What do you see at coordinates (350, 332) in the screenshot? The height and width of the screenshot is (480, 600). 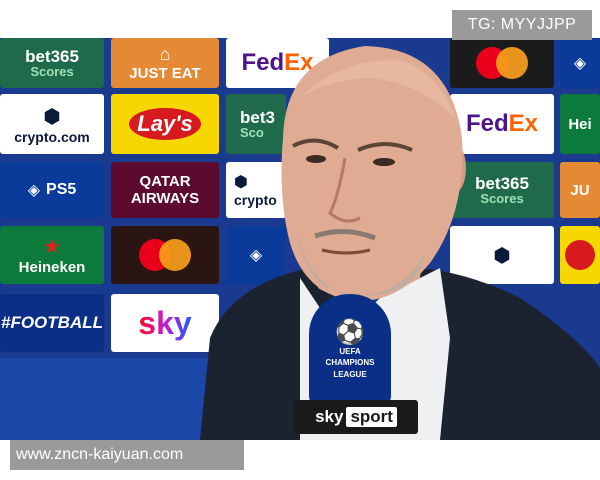 I see `champions-league-ball-icon: ⚽` at bounding box center [350, 332].